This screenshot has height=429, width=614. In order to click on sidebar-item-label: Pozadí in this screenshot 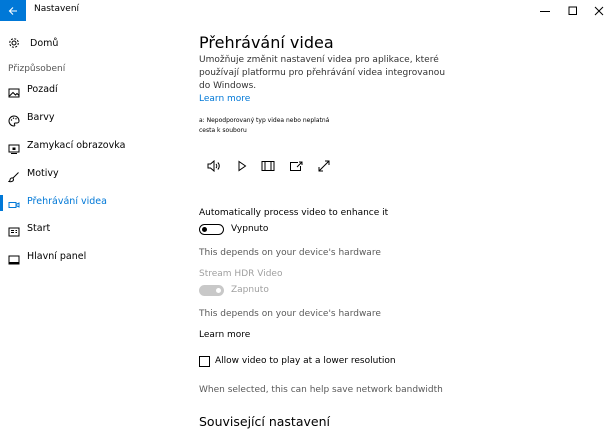, I will do `click(42, 89)`.